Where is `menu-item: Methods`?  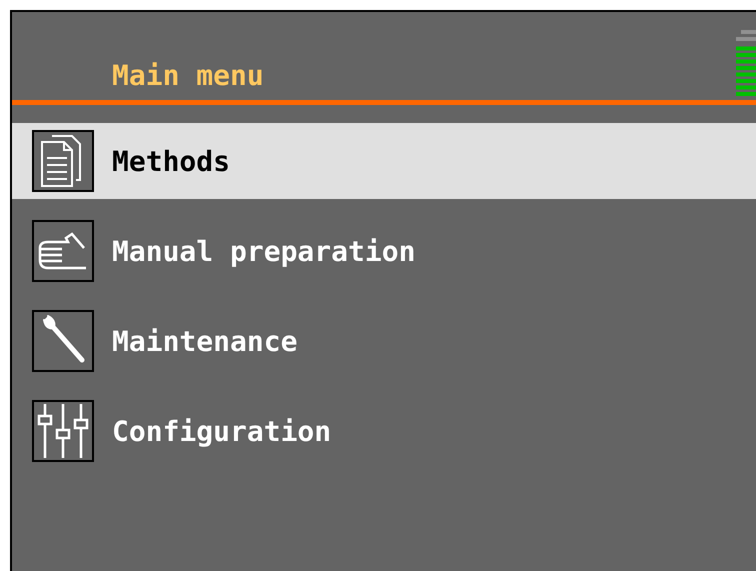
menu-item: Methods is located at coordinates (384, 161).